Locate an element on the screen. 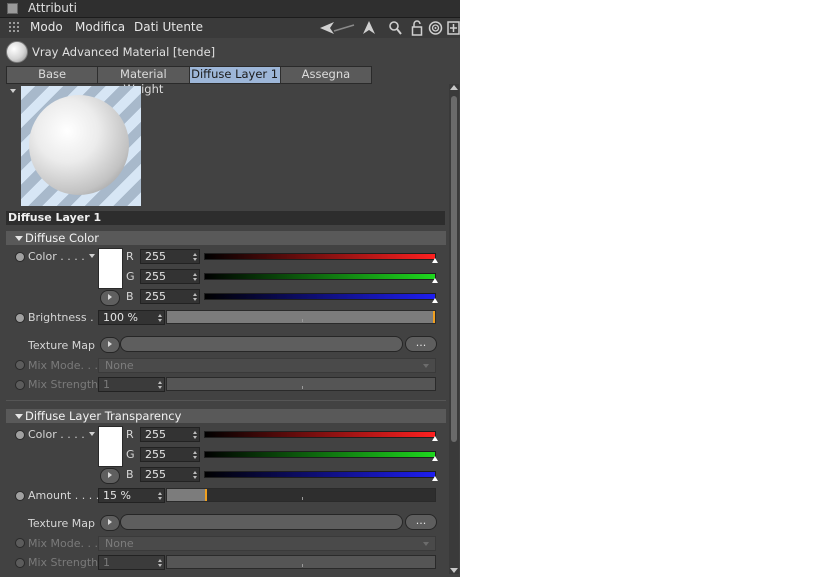 The image size is (819, 577). transparency-mix-strength-radio is located at coordinates (20, 563).